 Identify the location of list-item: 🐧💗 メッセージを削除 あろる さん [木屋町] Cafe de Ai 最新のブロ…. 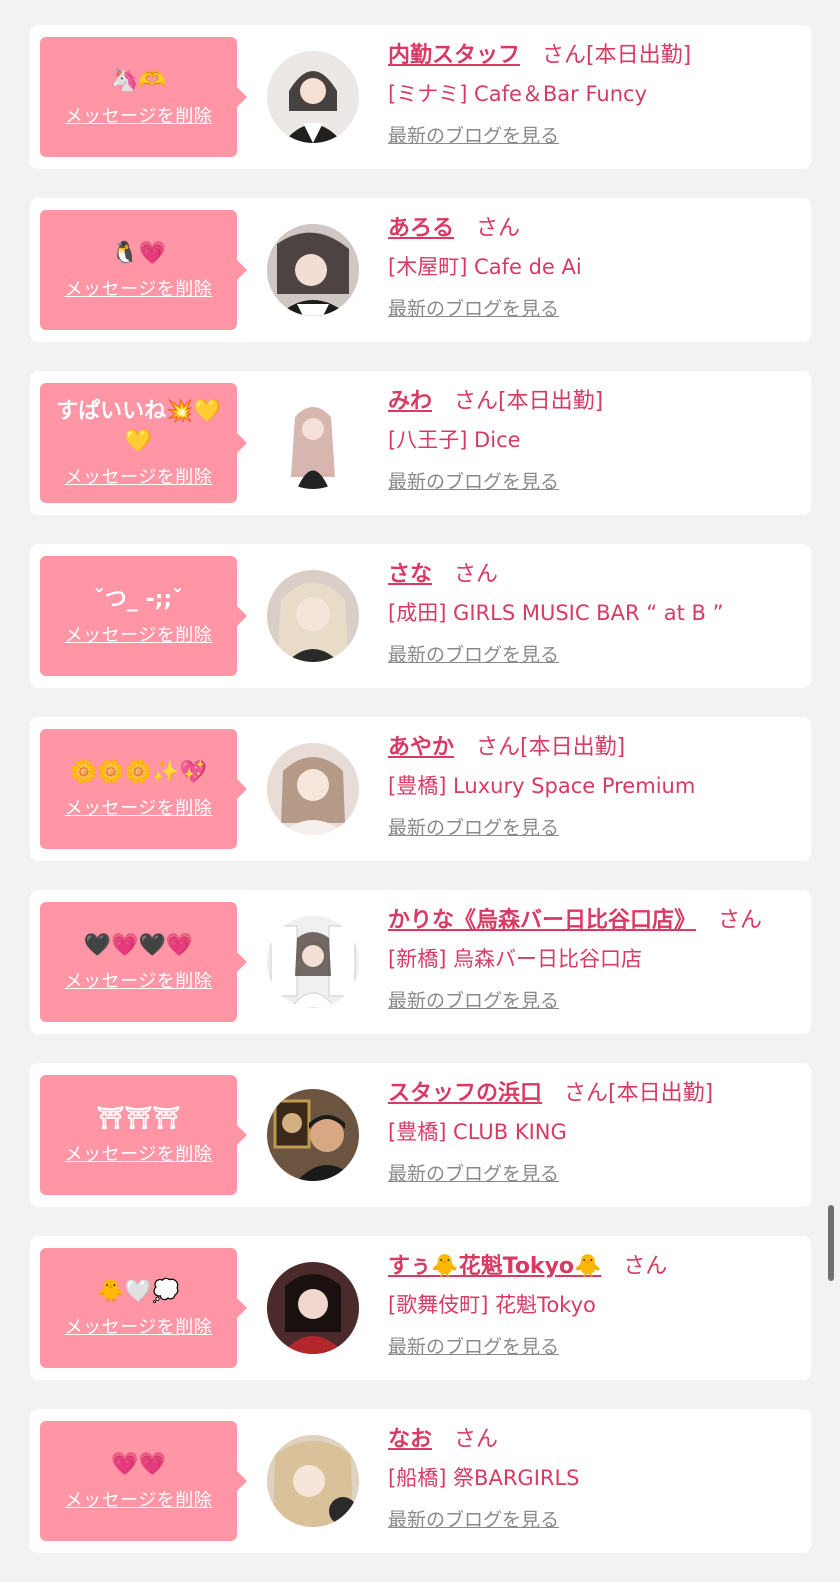
(420, 270).